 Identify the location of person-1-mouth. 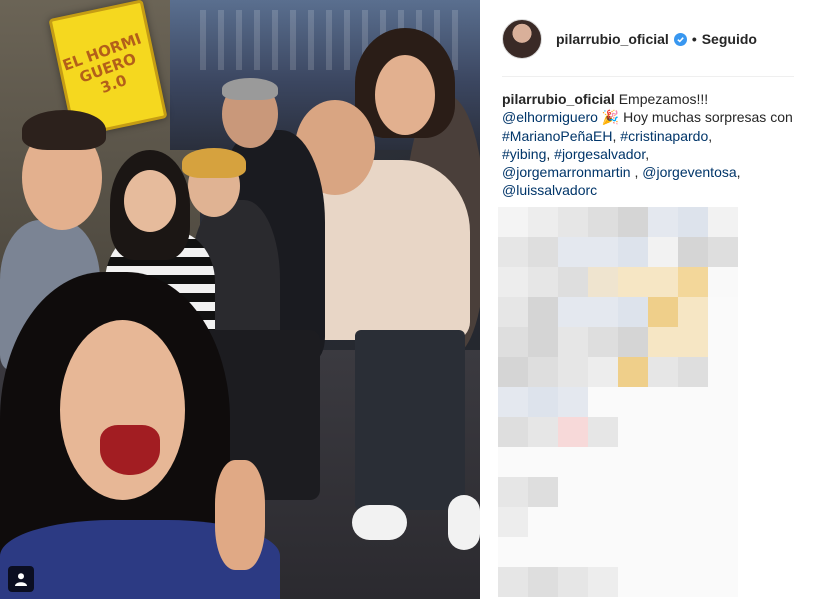
(130, 450).